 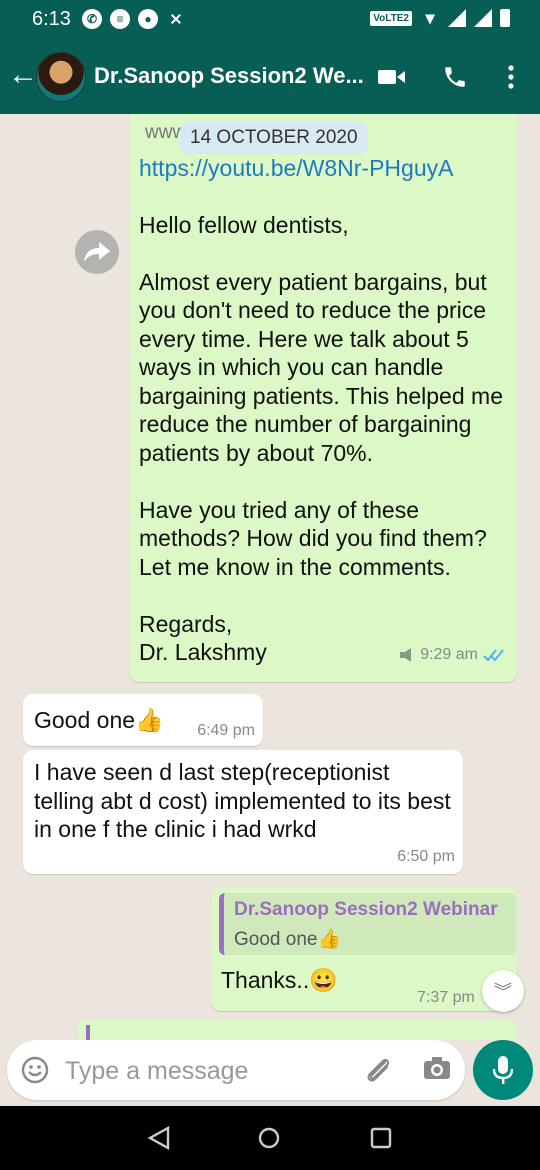 What do you see at coordinates (270, 20) in the screenshot?
I see `status-bar: 6:13 ✆ ≡ ● ⨯ VoLTE2 ▾` at bounding box center [270, 20].